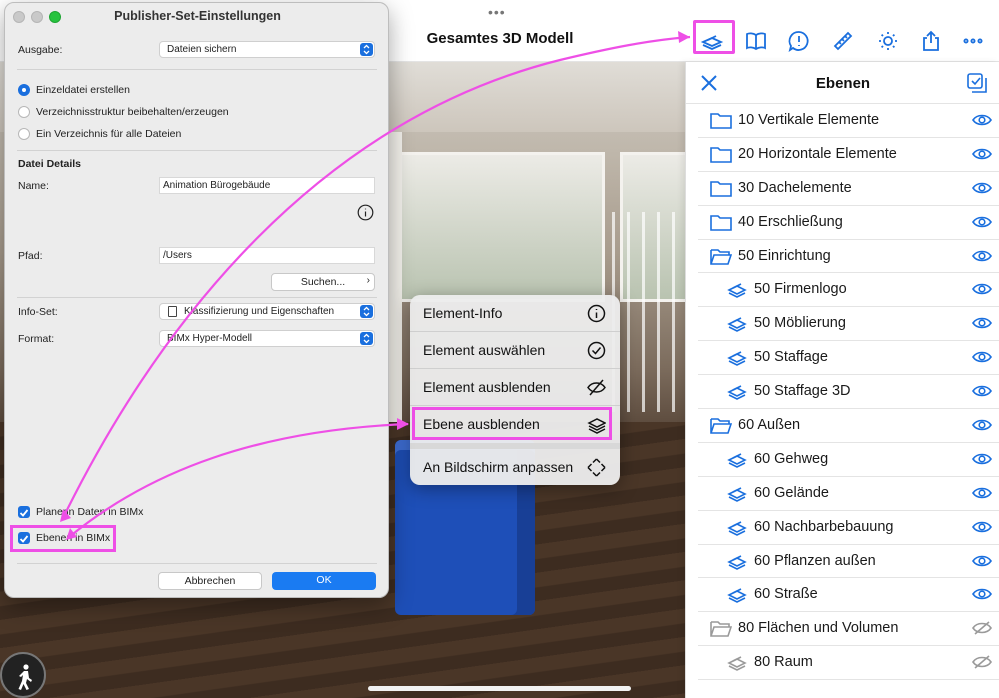 The image size is (999, 698). Describe the element at coordinates (848, 595) in the screenshot. I see `layer-row: 60 Straße` at that location.